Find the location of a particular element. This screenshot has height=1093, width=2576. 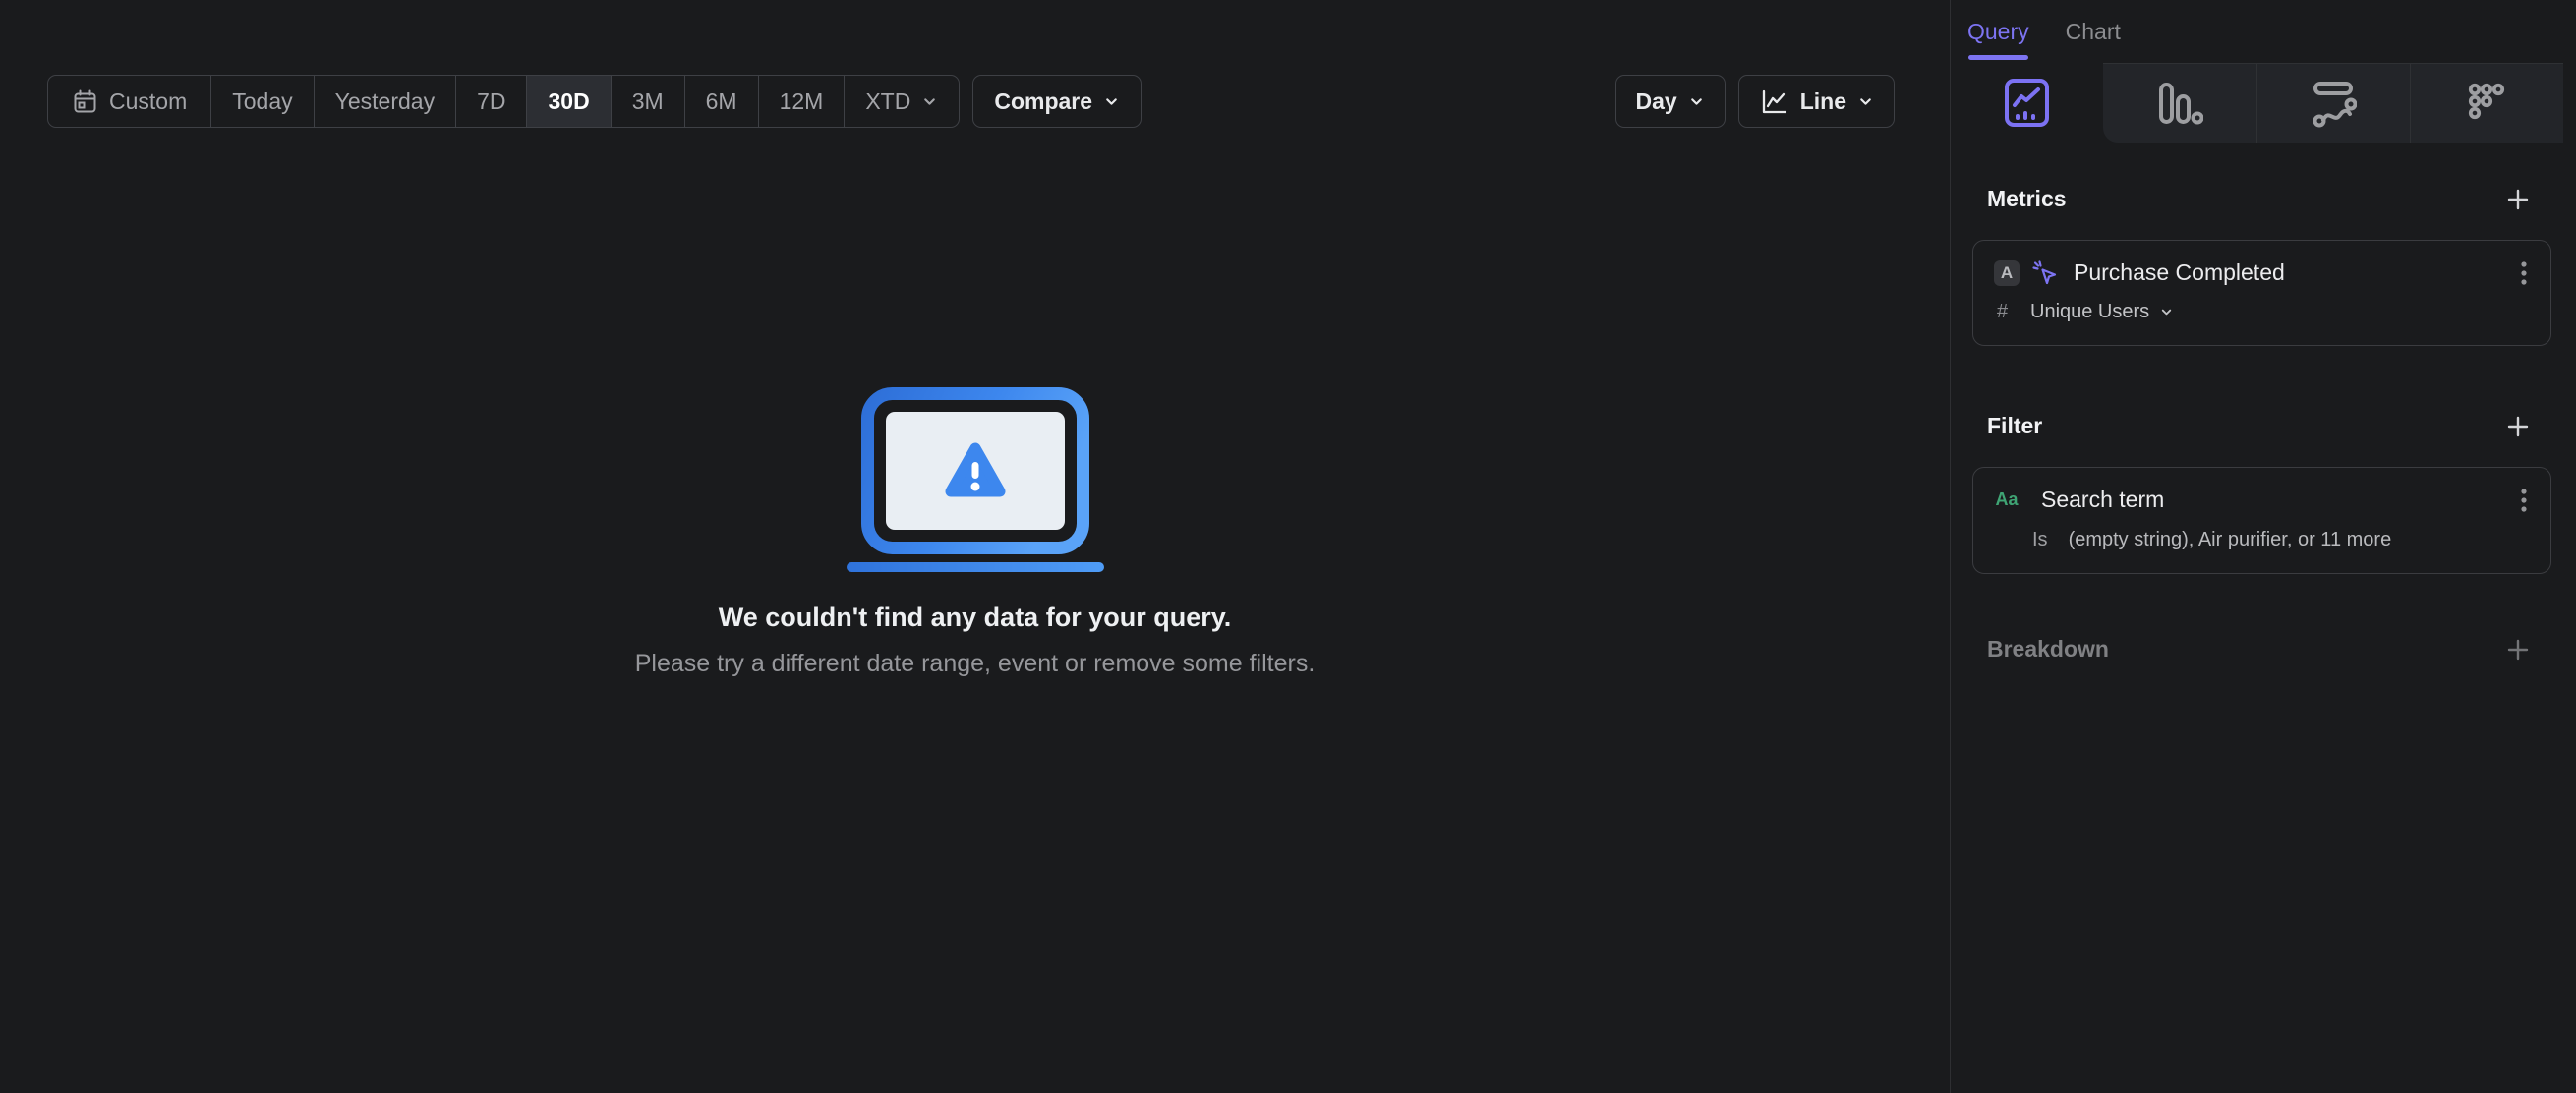

calendar-icon is located at coordinates (85, 100).